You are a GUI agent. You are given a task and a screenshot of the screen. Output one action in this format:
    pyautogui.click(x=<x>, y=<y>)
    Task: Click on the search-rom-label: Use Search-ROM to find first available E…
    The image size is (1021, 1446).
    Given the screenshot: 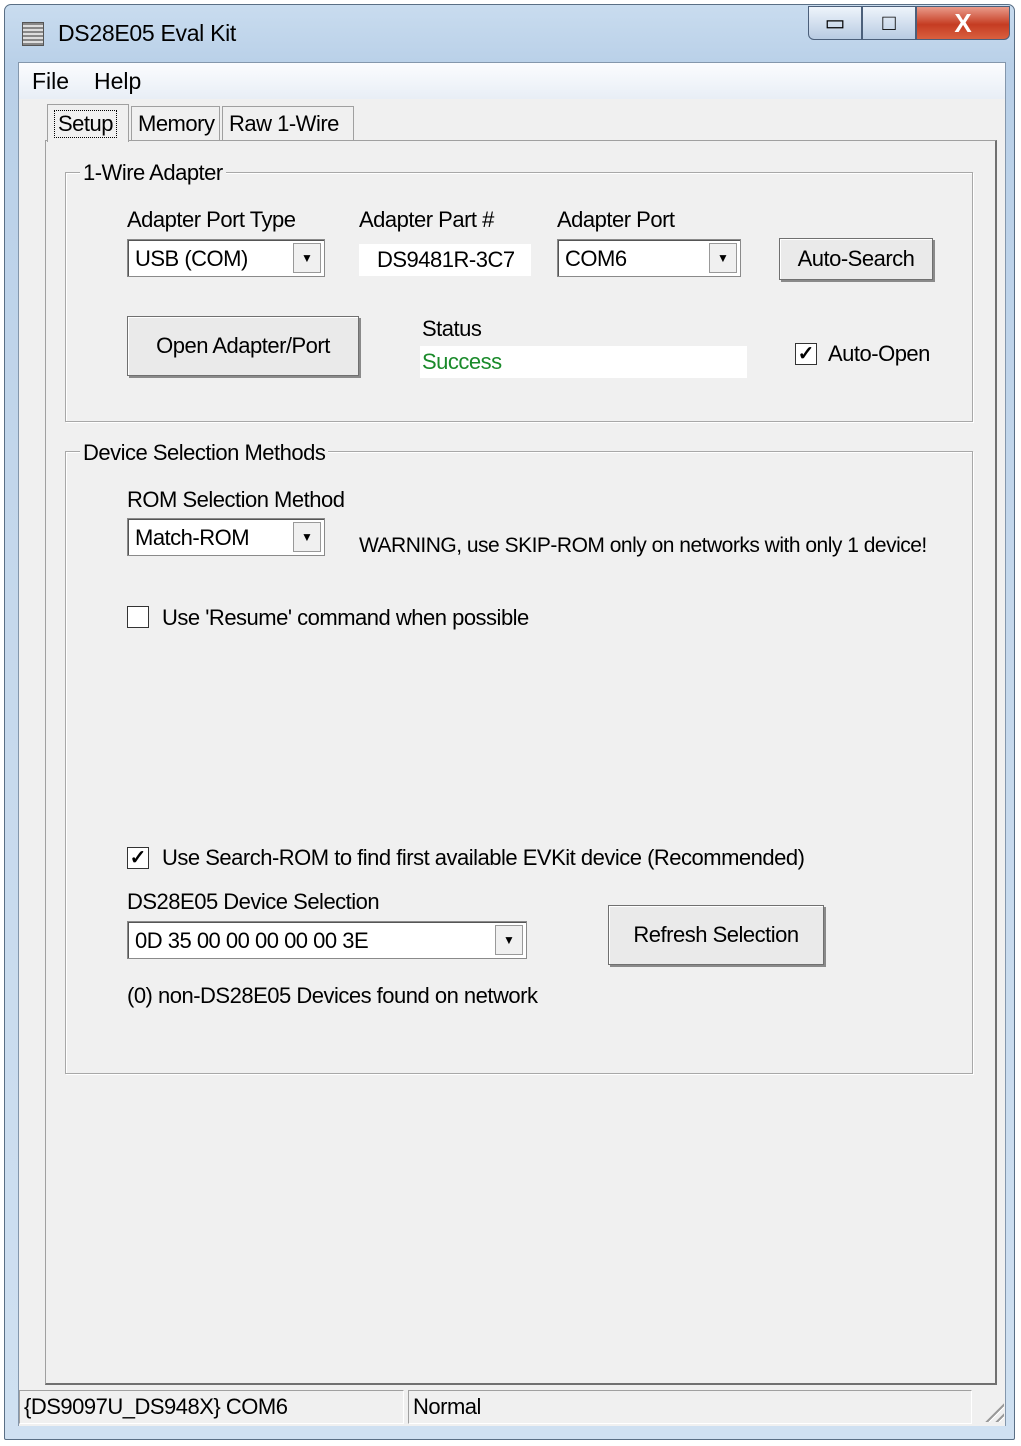 What is the action you would take?
    pyautogui.click(x=483, y=858)
    